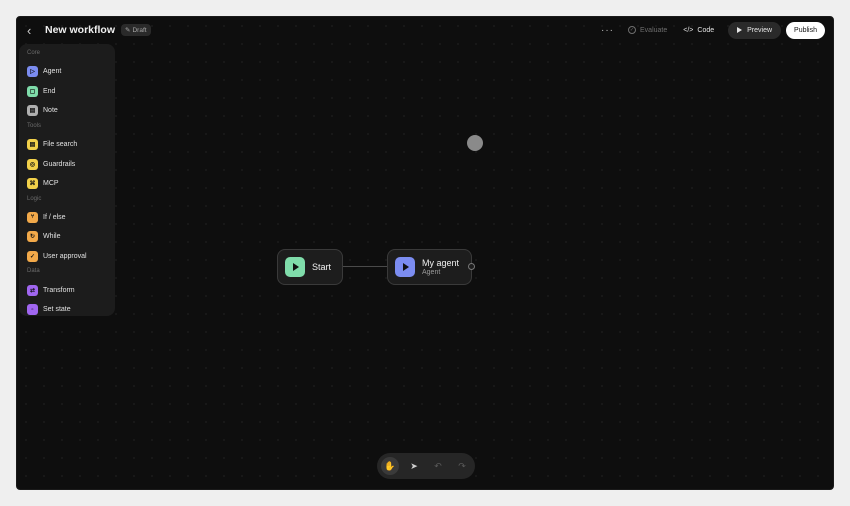 This screenshot has width=850, height=506. I want to click on palette-item-transform: ⇄ Transform, so click(67, 290).